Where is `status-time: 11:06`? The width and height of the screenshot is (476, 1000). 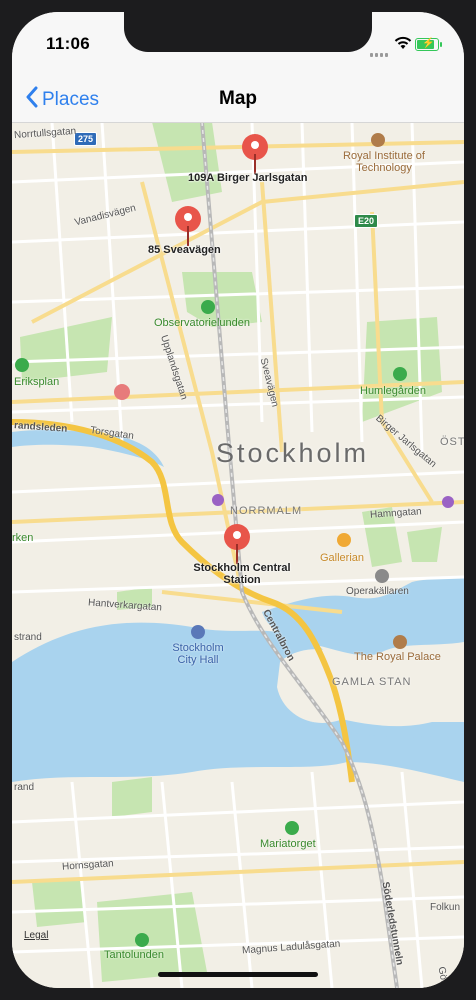
status-time: 11:06 is located at coordinates (68, 43).